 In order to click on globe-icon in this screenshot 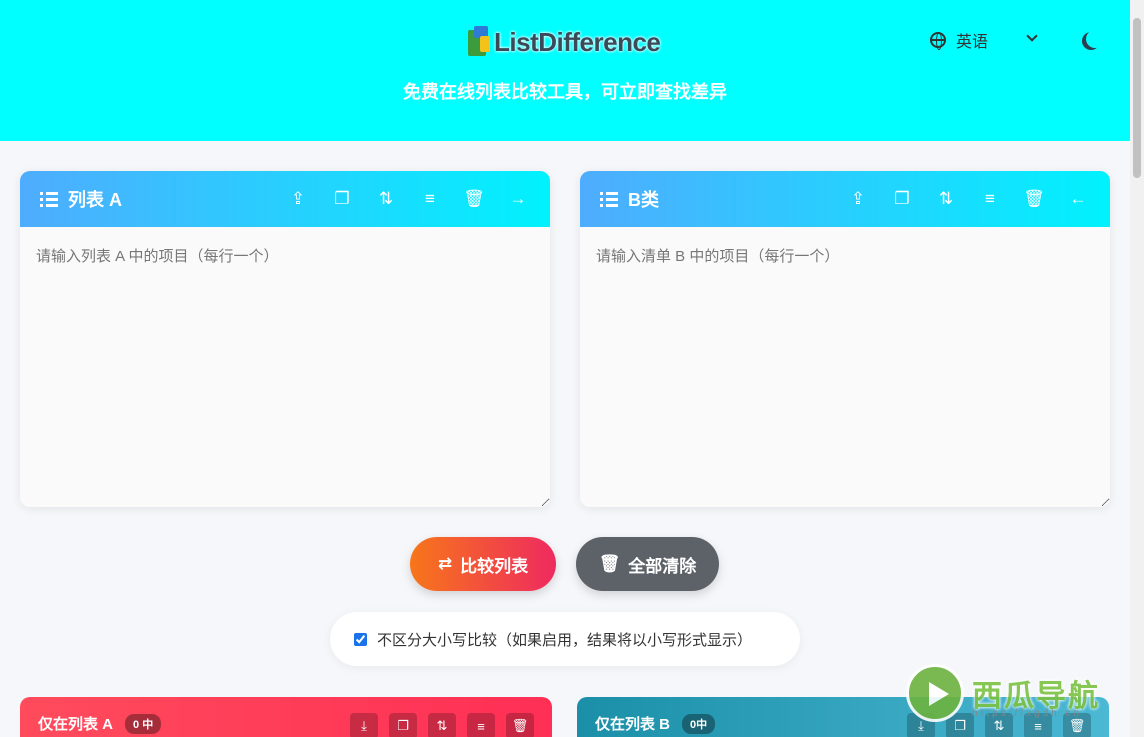, I will do `click(938, 41)`.